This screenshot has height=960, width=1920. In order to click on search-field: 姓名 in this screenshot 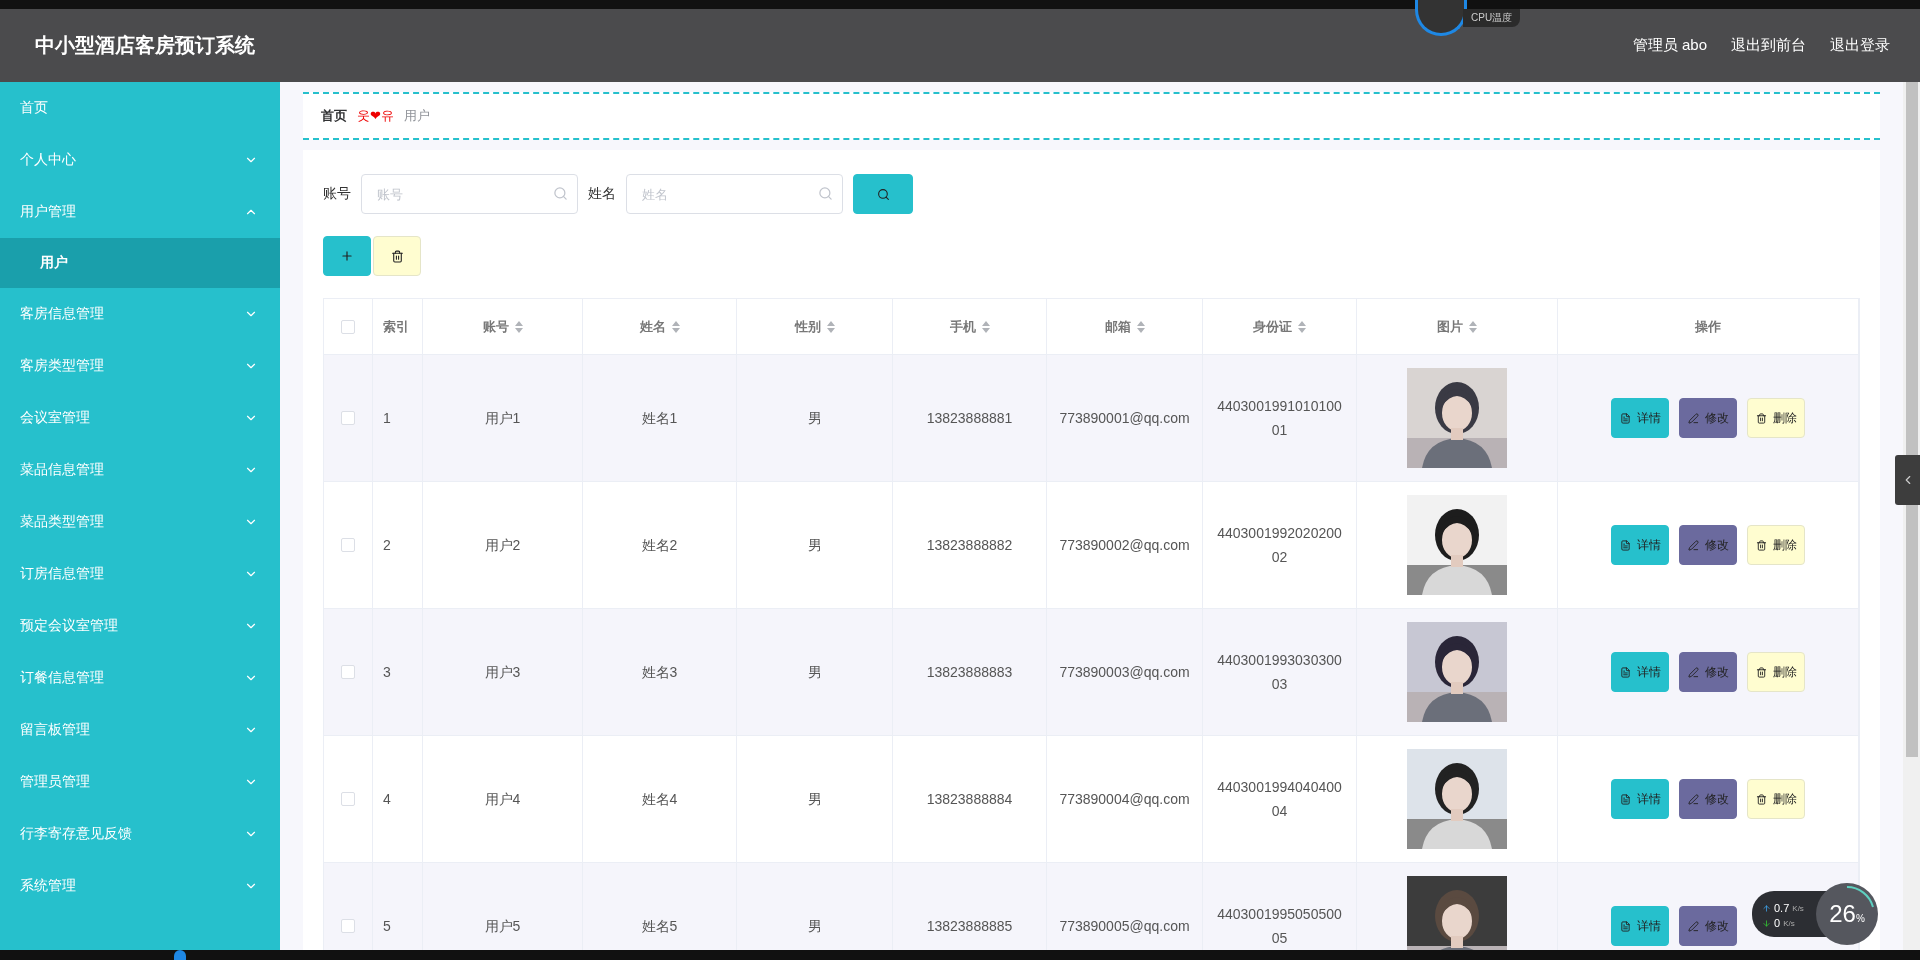, I will do `click(734, 194)`.